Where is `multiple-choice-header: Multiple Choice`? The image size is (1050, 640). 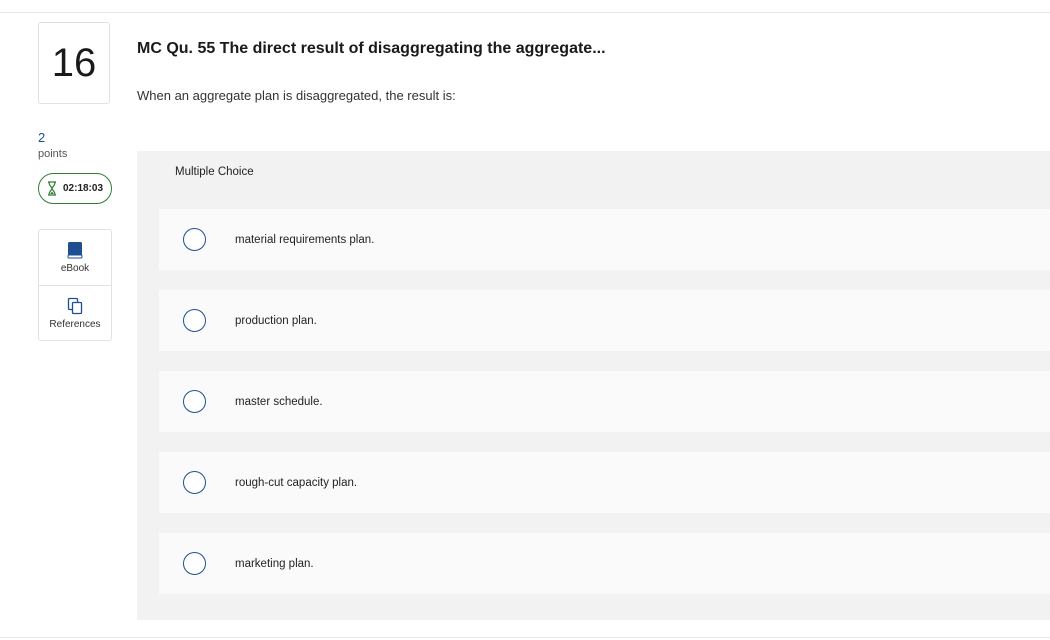
multiple-choice-header: Multiple Choice is located at coordinates (214, 172).